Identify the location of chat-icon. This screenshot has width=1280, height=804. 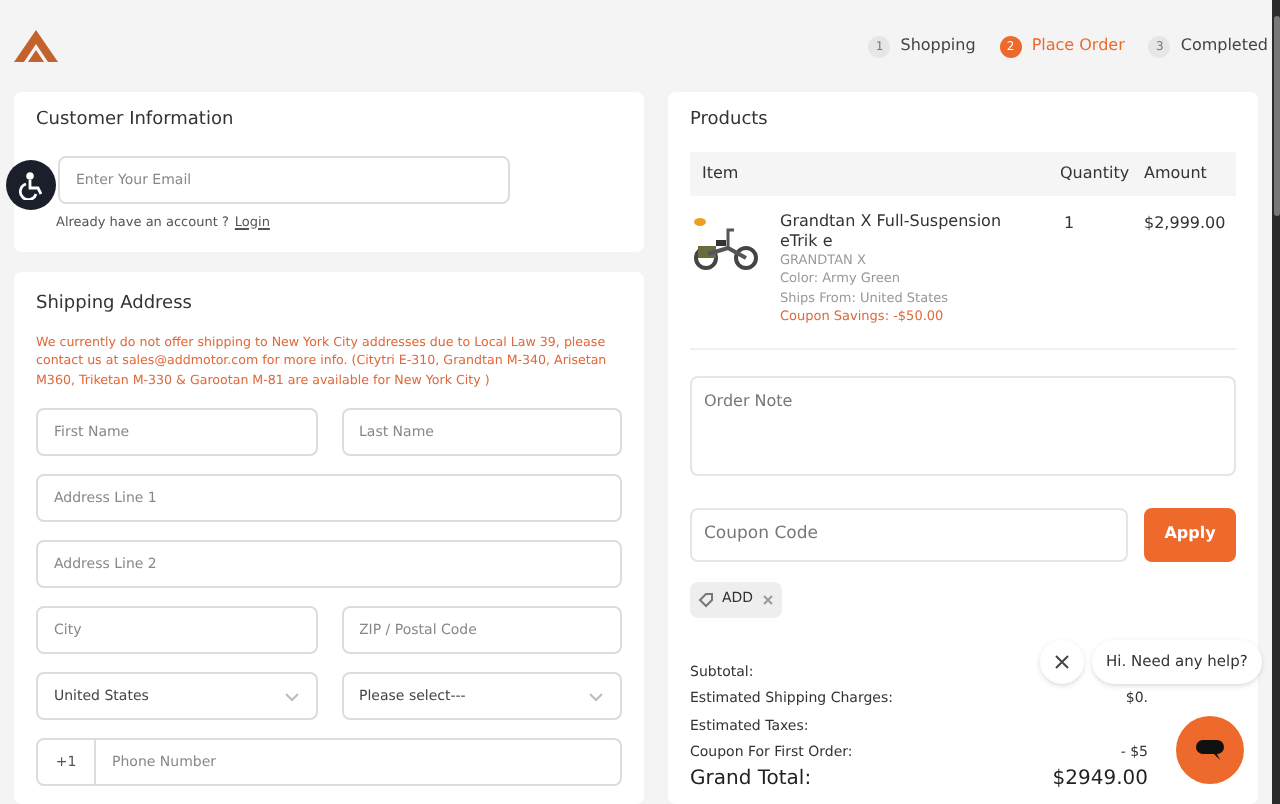
(1210, 750).